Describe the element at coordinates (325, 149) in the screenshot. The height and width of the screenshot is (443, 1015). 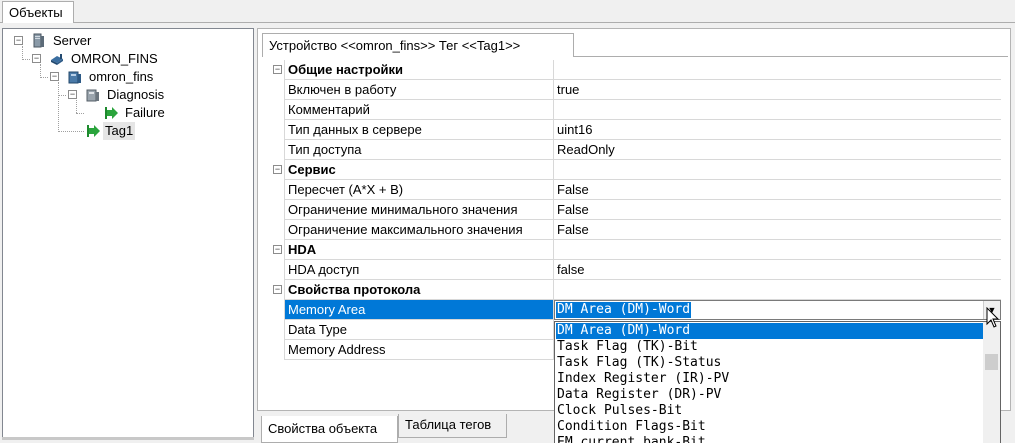
I see `property-name: Тип доступа` at that location.